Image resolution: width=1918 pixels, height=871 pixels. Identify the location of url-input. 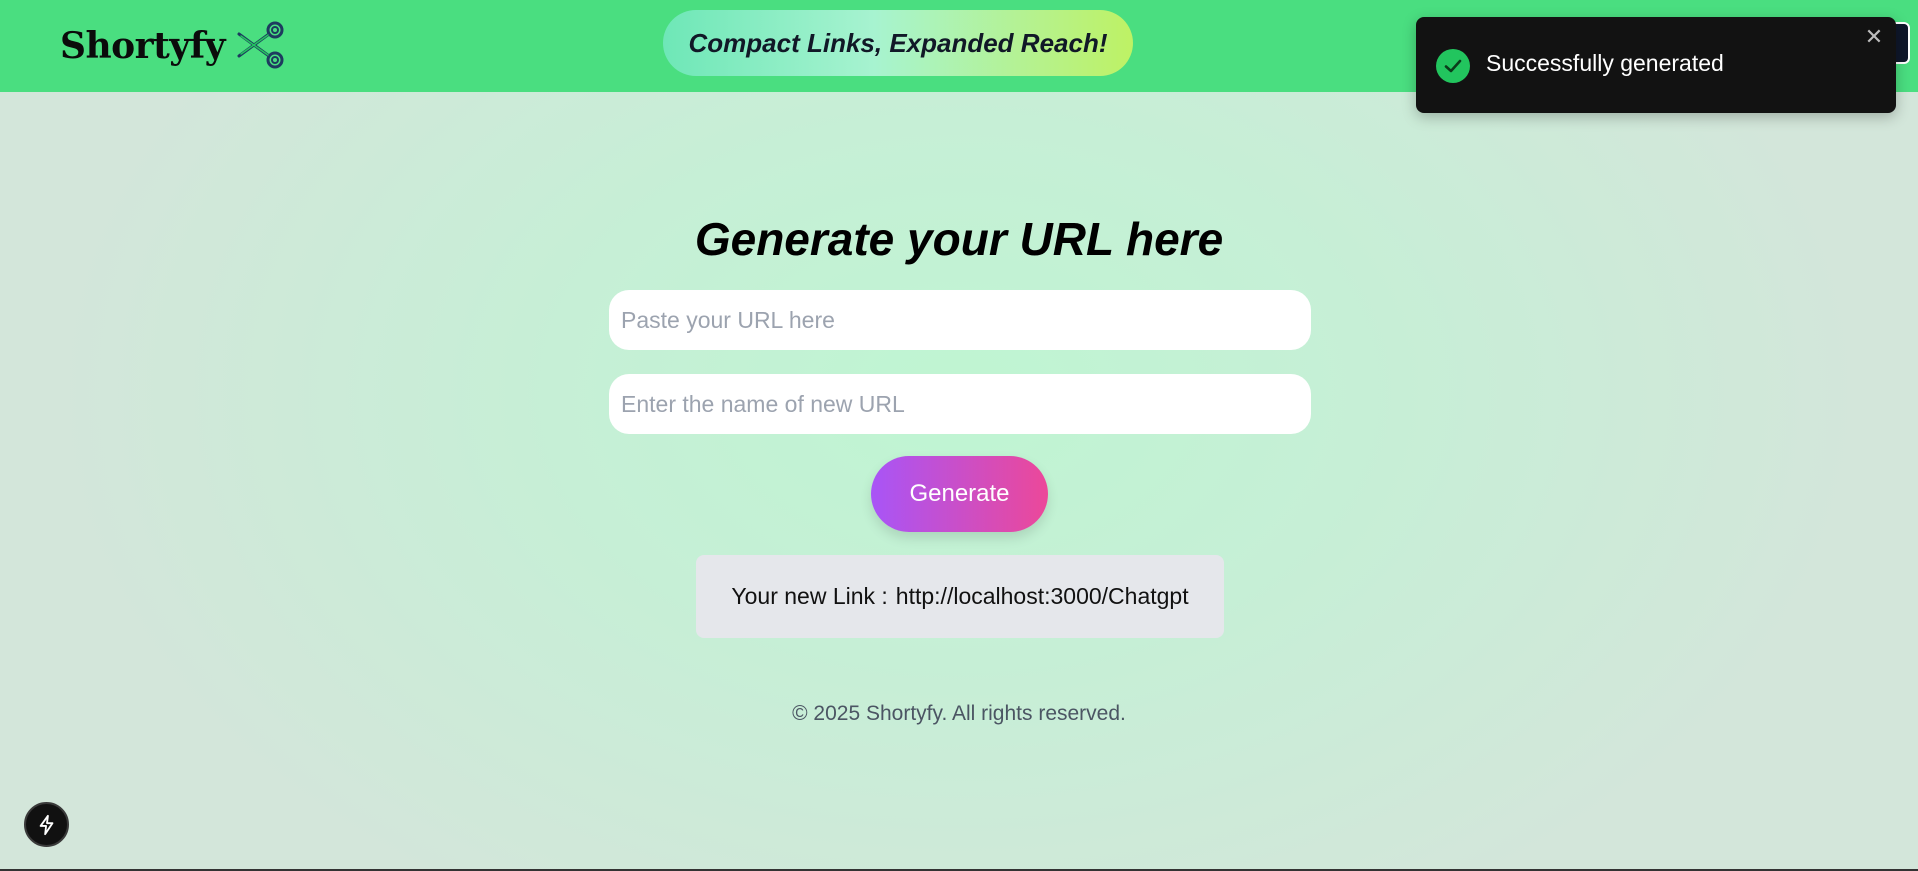
(960, 320).